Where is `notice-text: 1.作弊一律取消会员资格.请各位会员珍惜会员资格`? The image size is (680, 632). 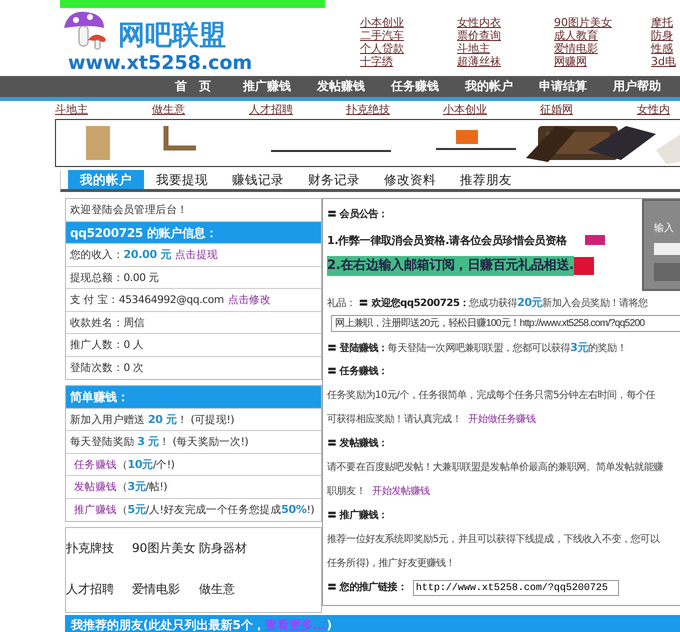
notice-text: 1.作弊一律取消会员资格.请各位会员珍惜会员资格 is located at coordinates (447, 240).